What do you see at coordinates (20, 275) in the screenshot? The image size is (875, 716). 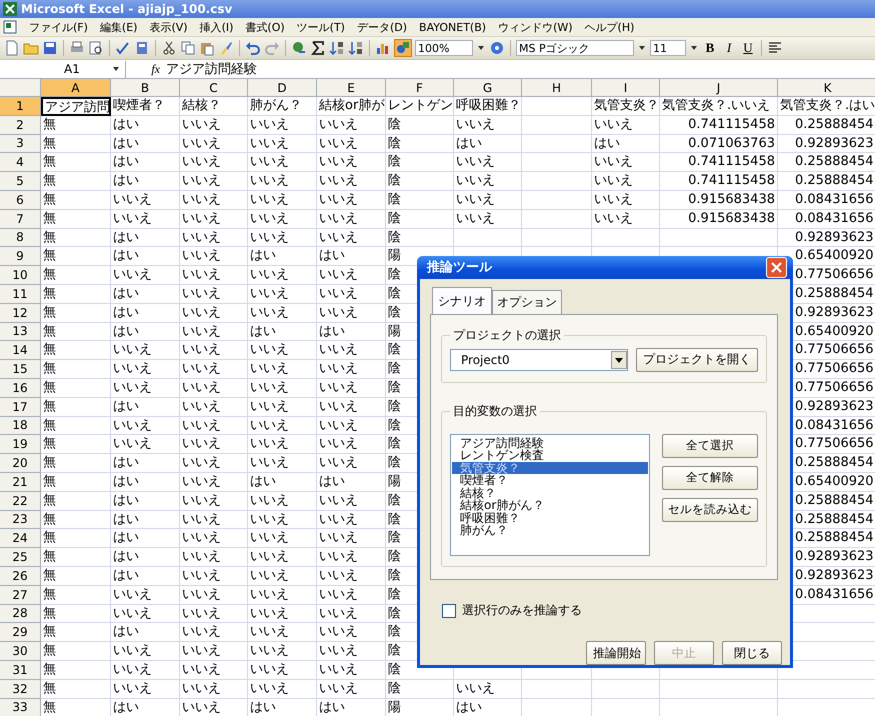 I see `row-header: 10` at bounding box center [20, 275].